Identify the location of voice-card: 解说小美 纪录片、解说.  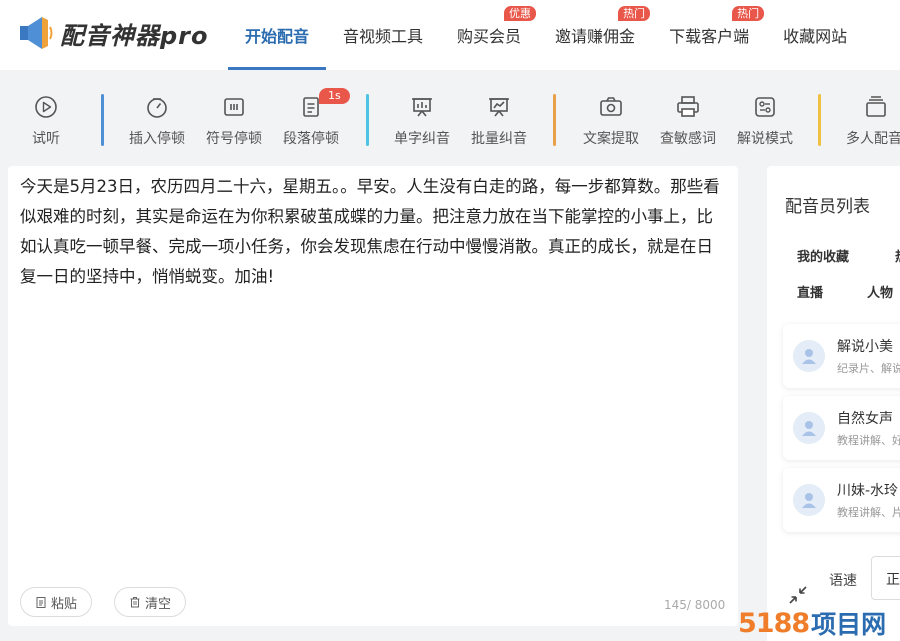
(841, 356).